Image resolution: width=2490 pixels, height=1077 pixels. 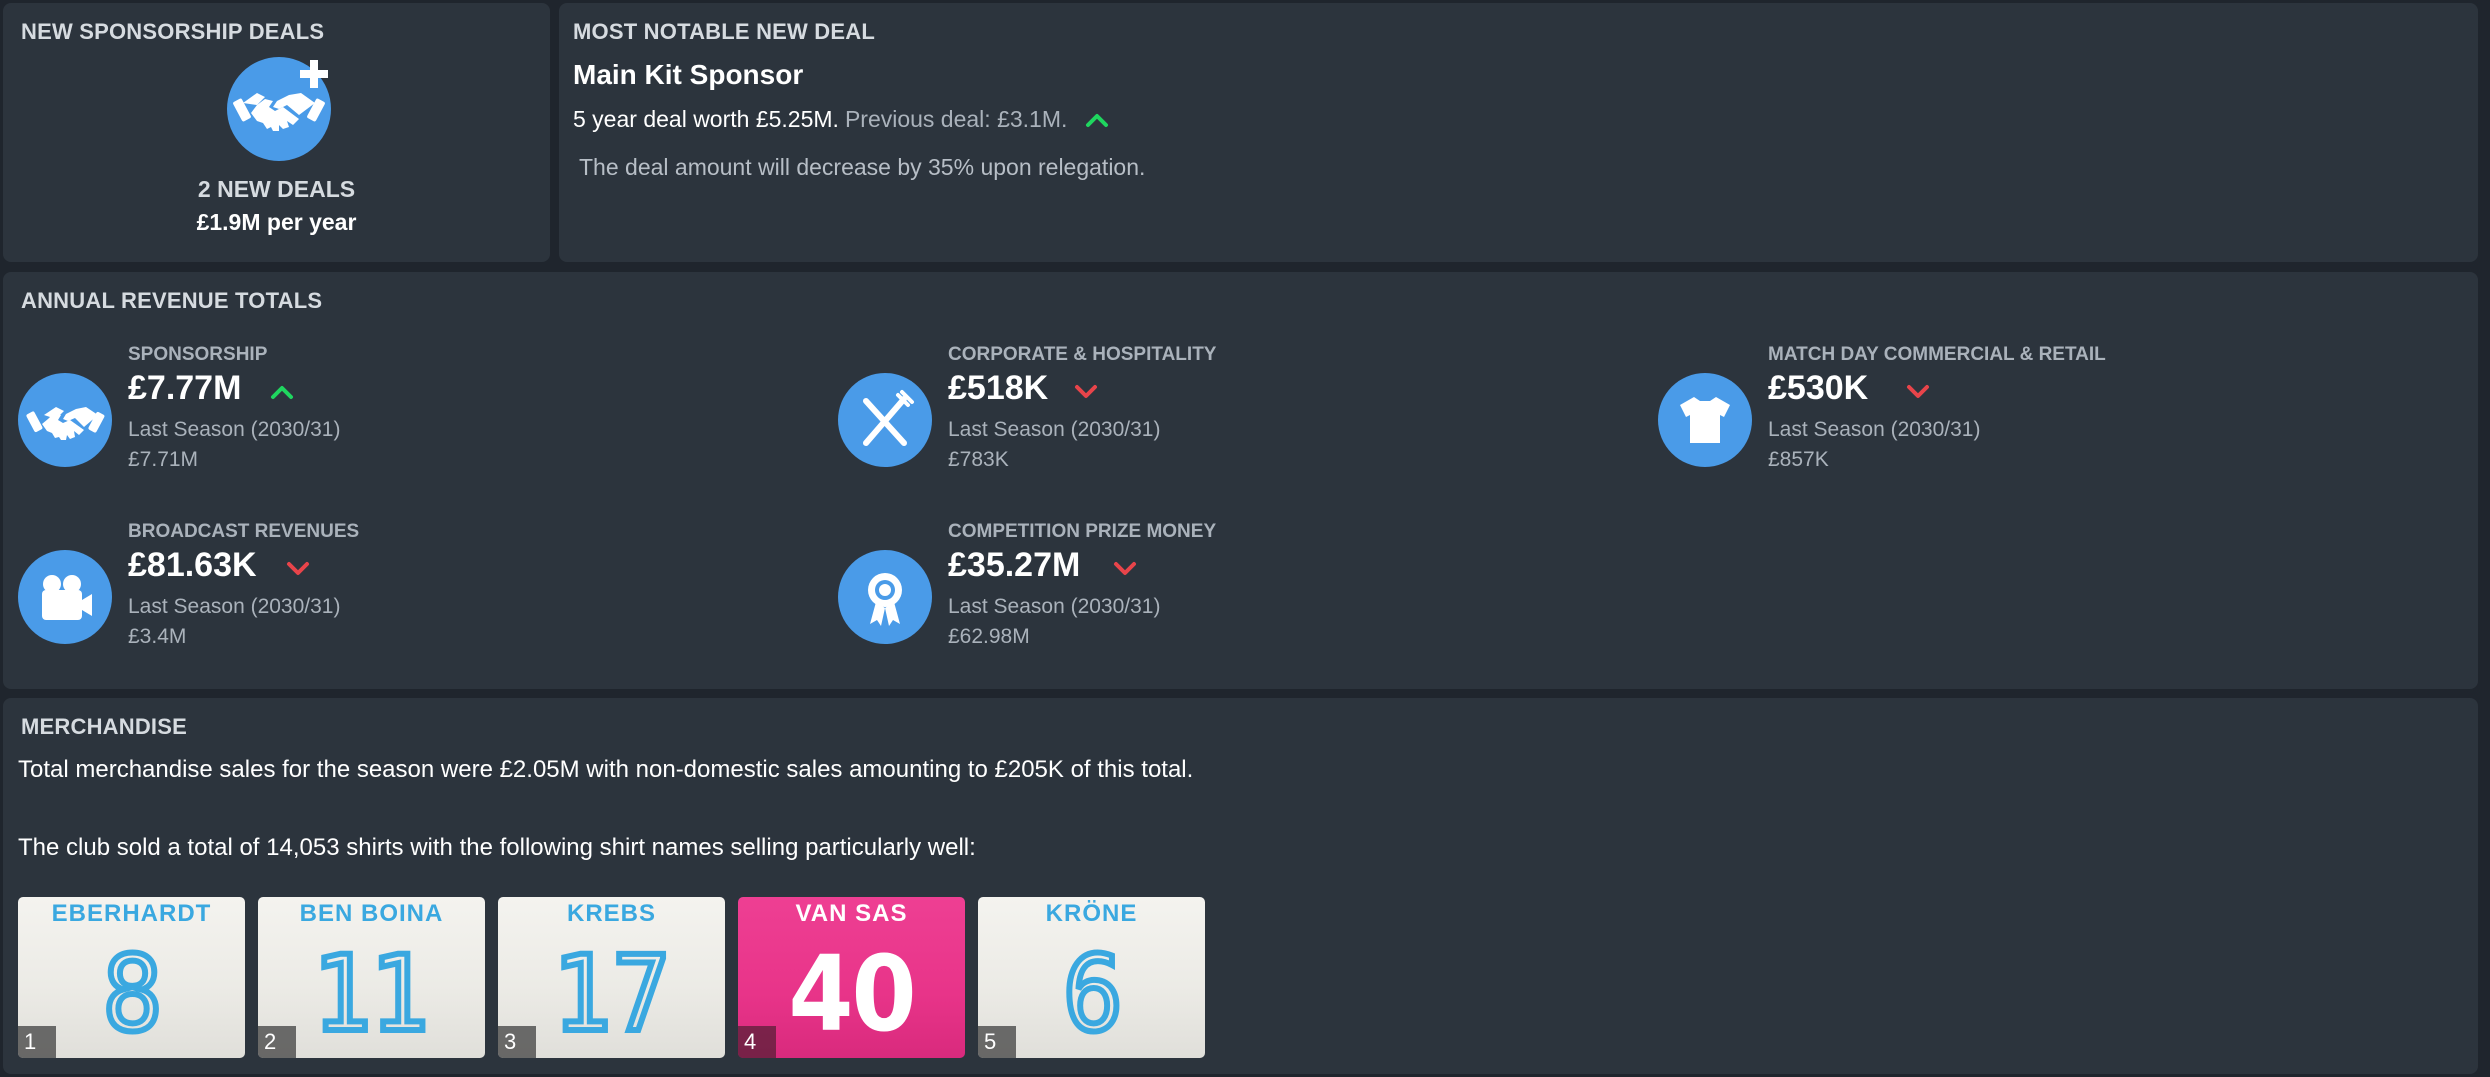 What do you see at coordinates (314, 74) in the screenshot?
I see `plus-icon` at bounding box center [314, 74].